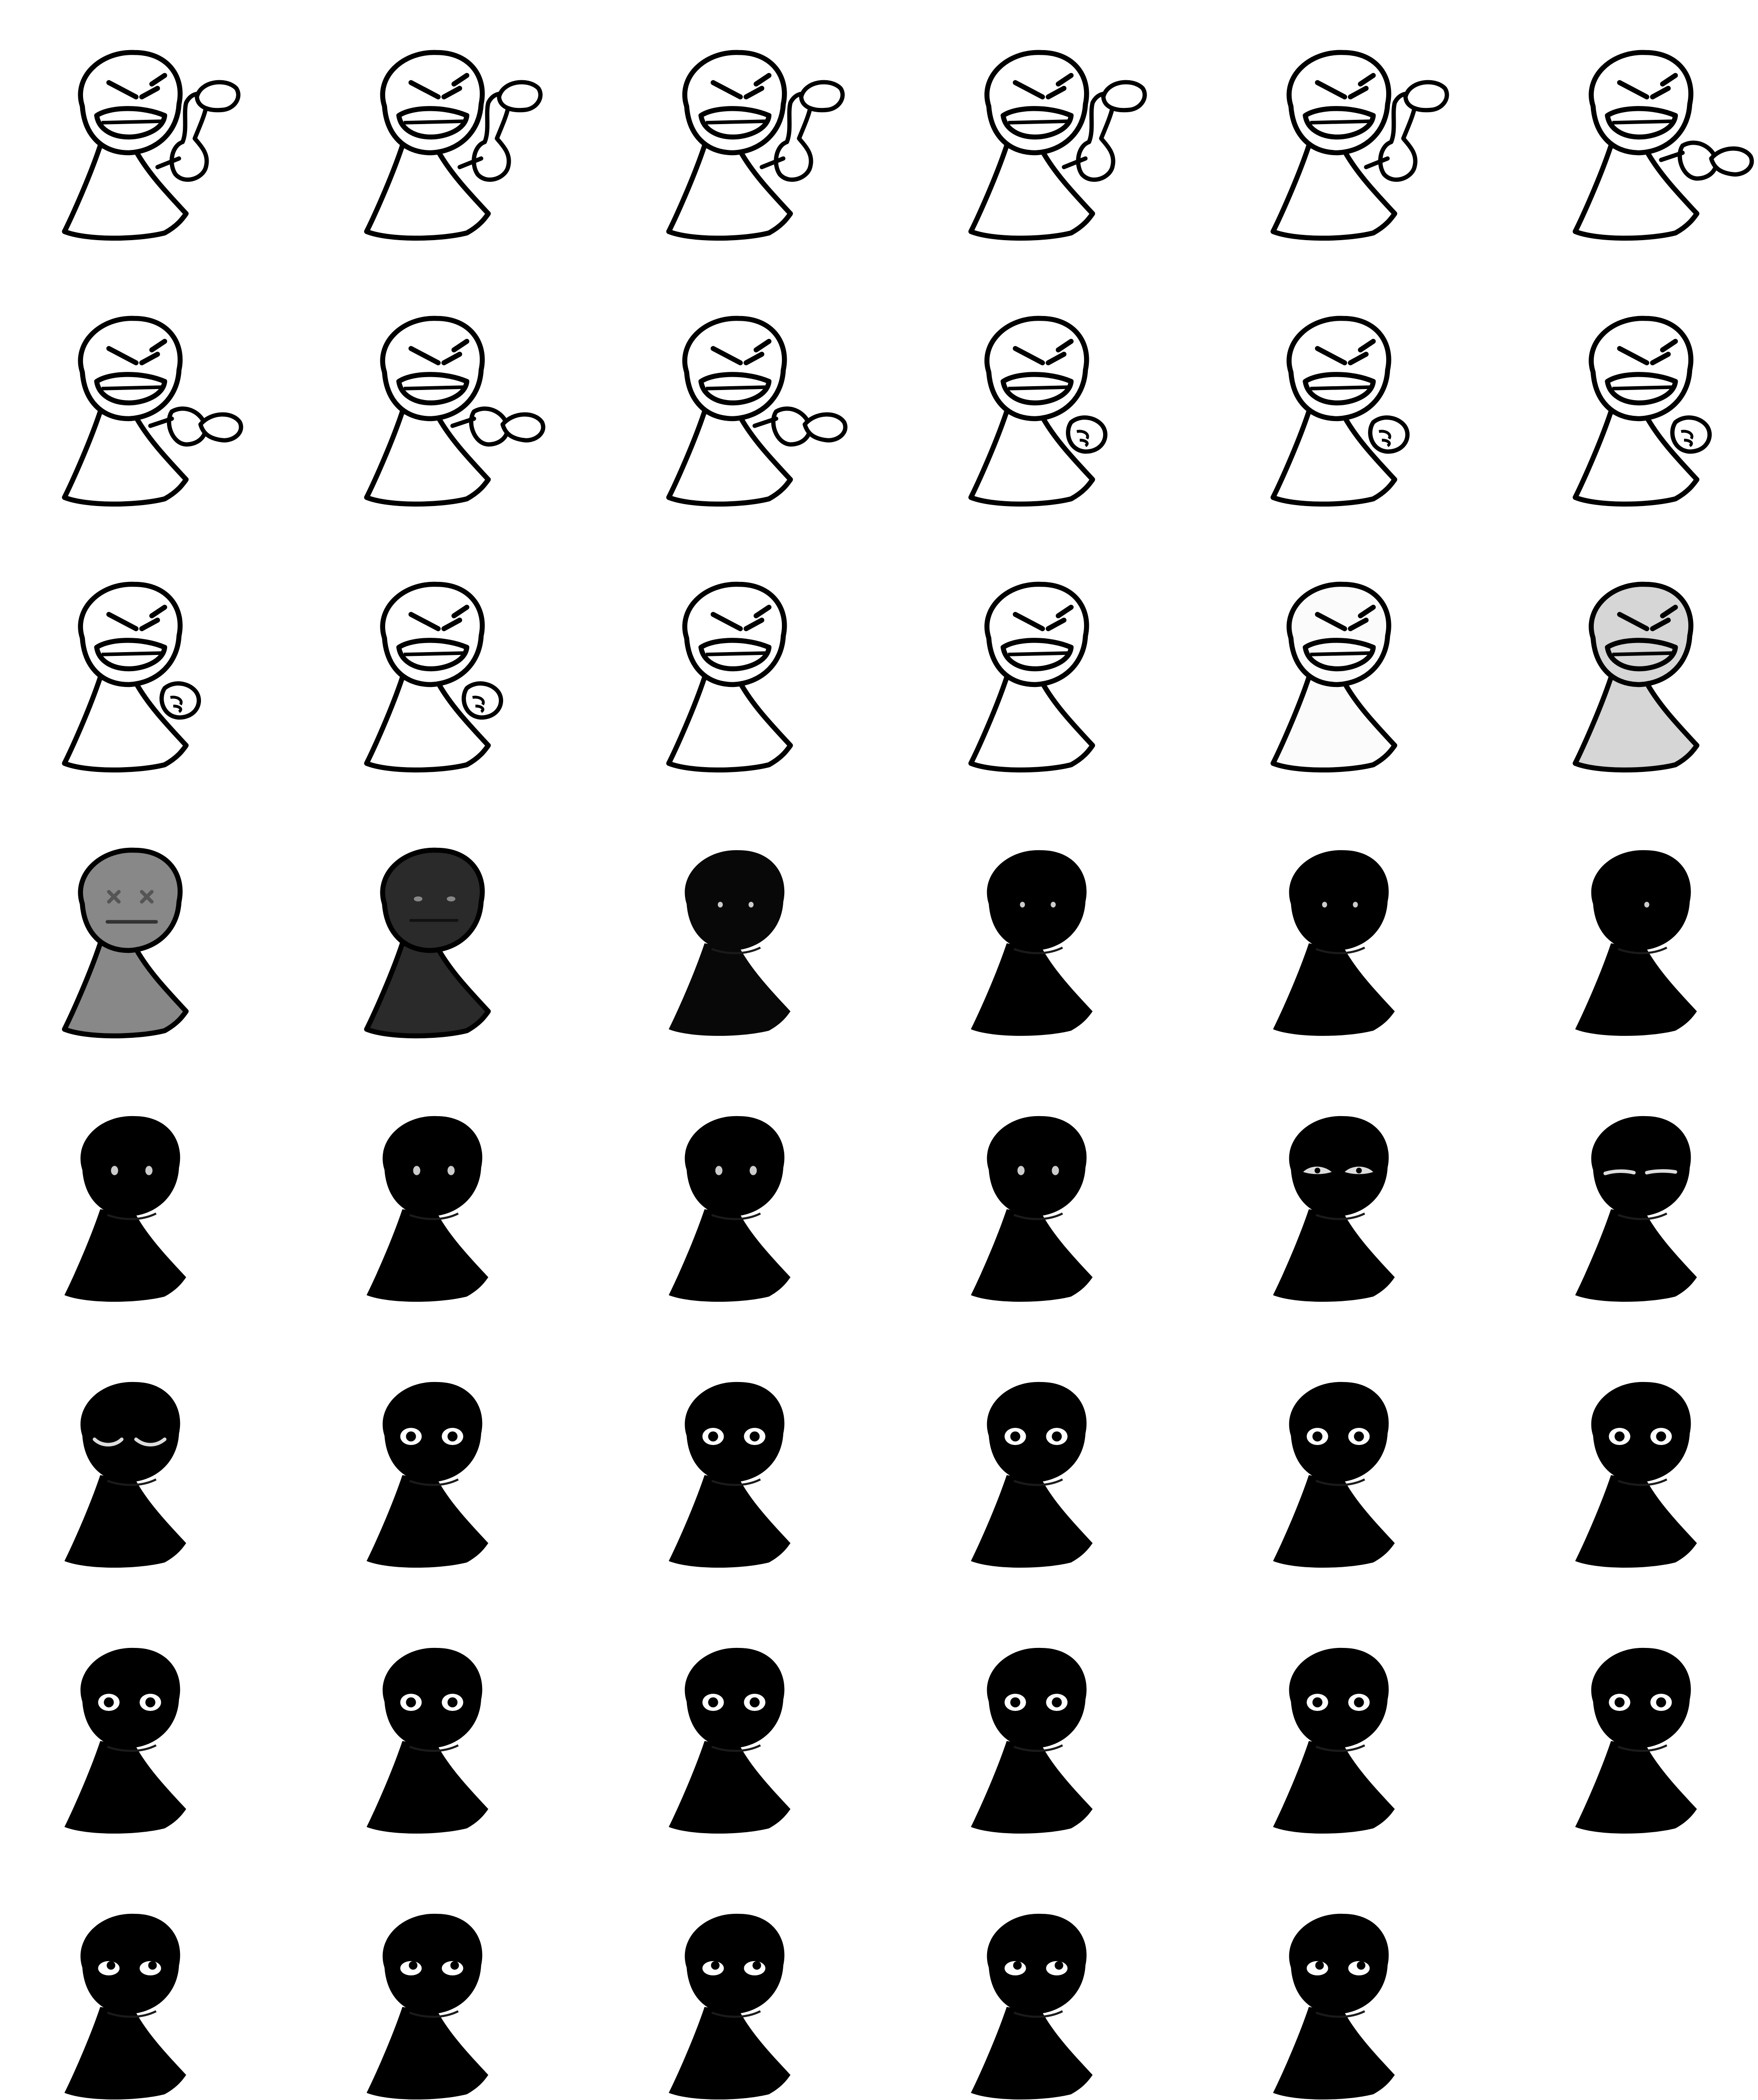 The height and width of the screenshot is (2100, 1758). Describe the element at coordinates (1022, 905) in the screenshot. I see `eye-left` at that location.